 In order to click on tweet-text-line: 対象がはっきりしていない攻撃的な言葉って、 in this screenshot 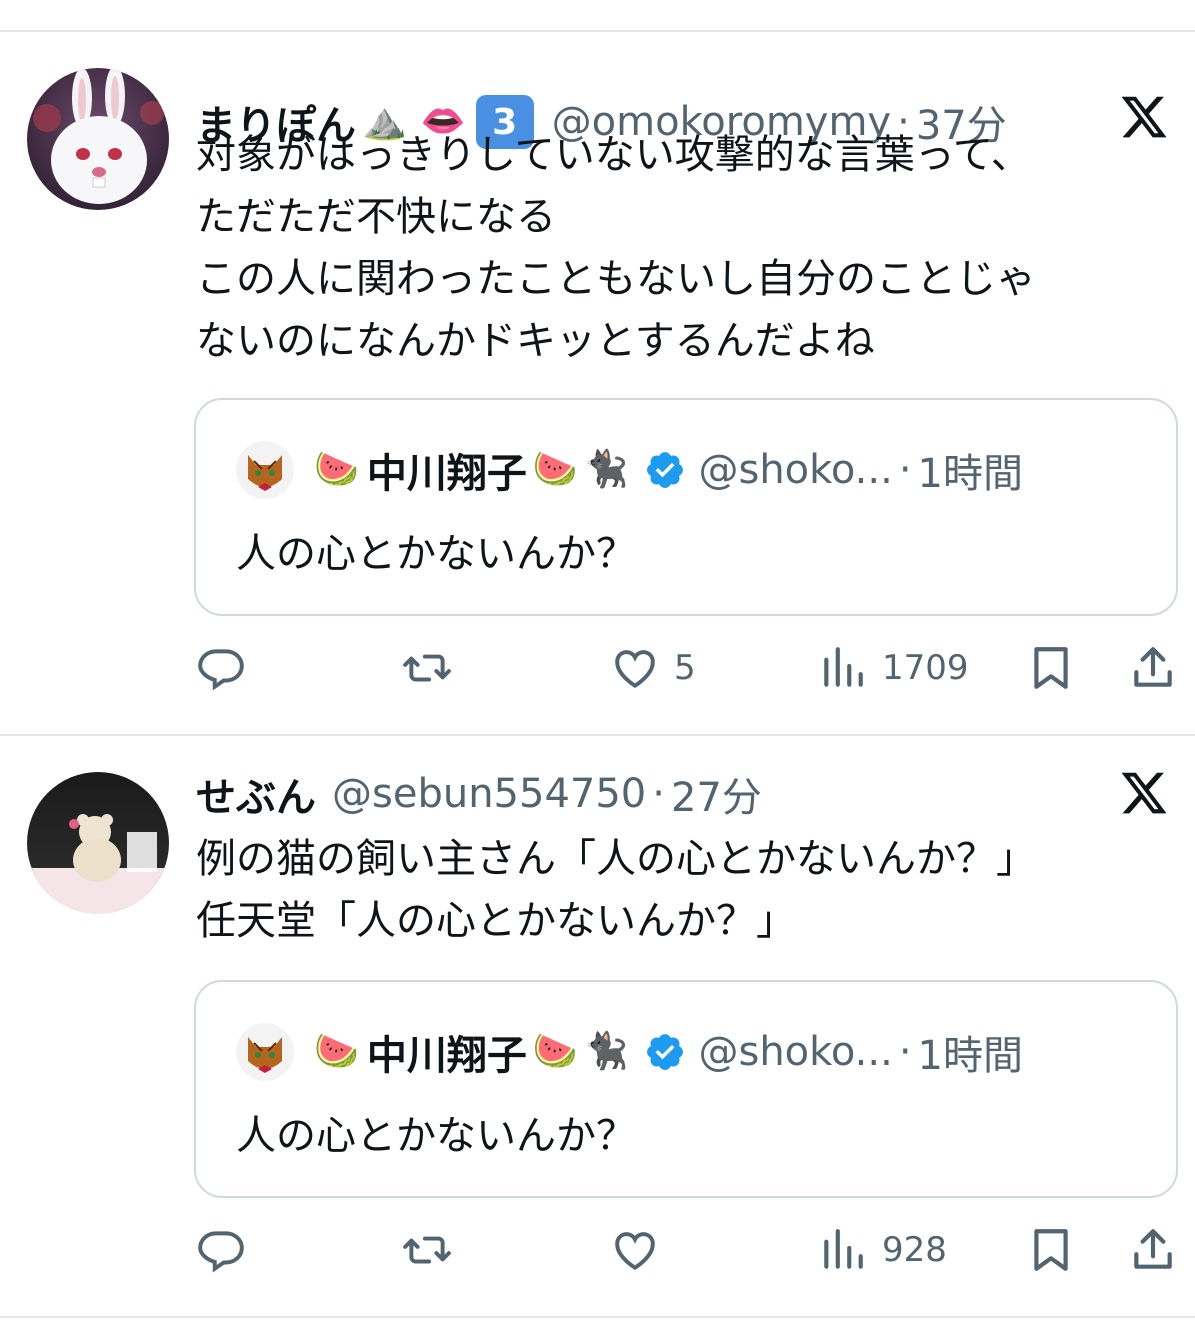, I will do `click(613, 155)`.